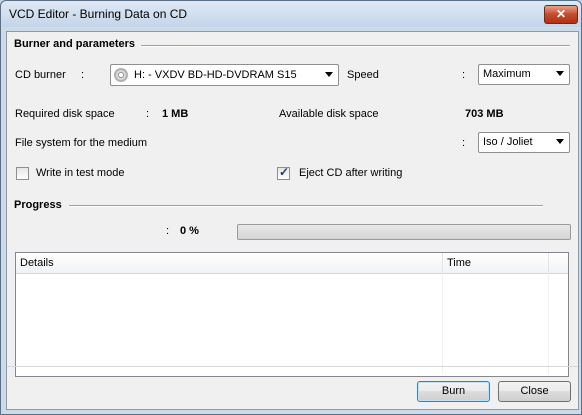 Image resolution: width=582 pixels, height=415 pixels. I want to click on progress-percent: 0 %, so click(189, 231).